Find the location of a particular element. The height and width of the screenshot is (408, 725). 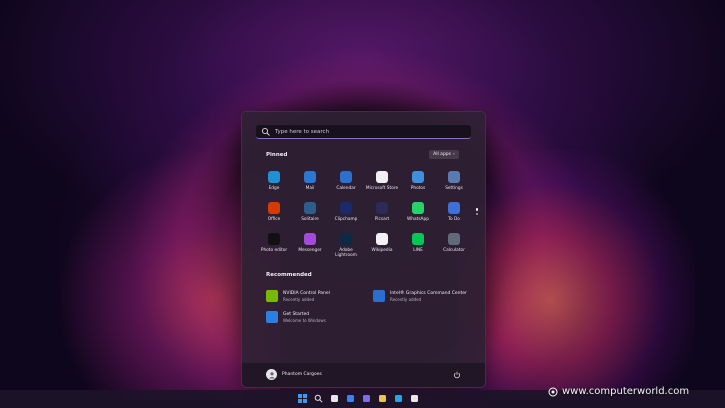

pinned-app-calendar: Calendar is located at coordinates (346, 184).